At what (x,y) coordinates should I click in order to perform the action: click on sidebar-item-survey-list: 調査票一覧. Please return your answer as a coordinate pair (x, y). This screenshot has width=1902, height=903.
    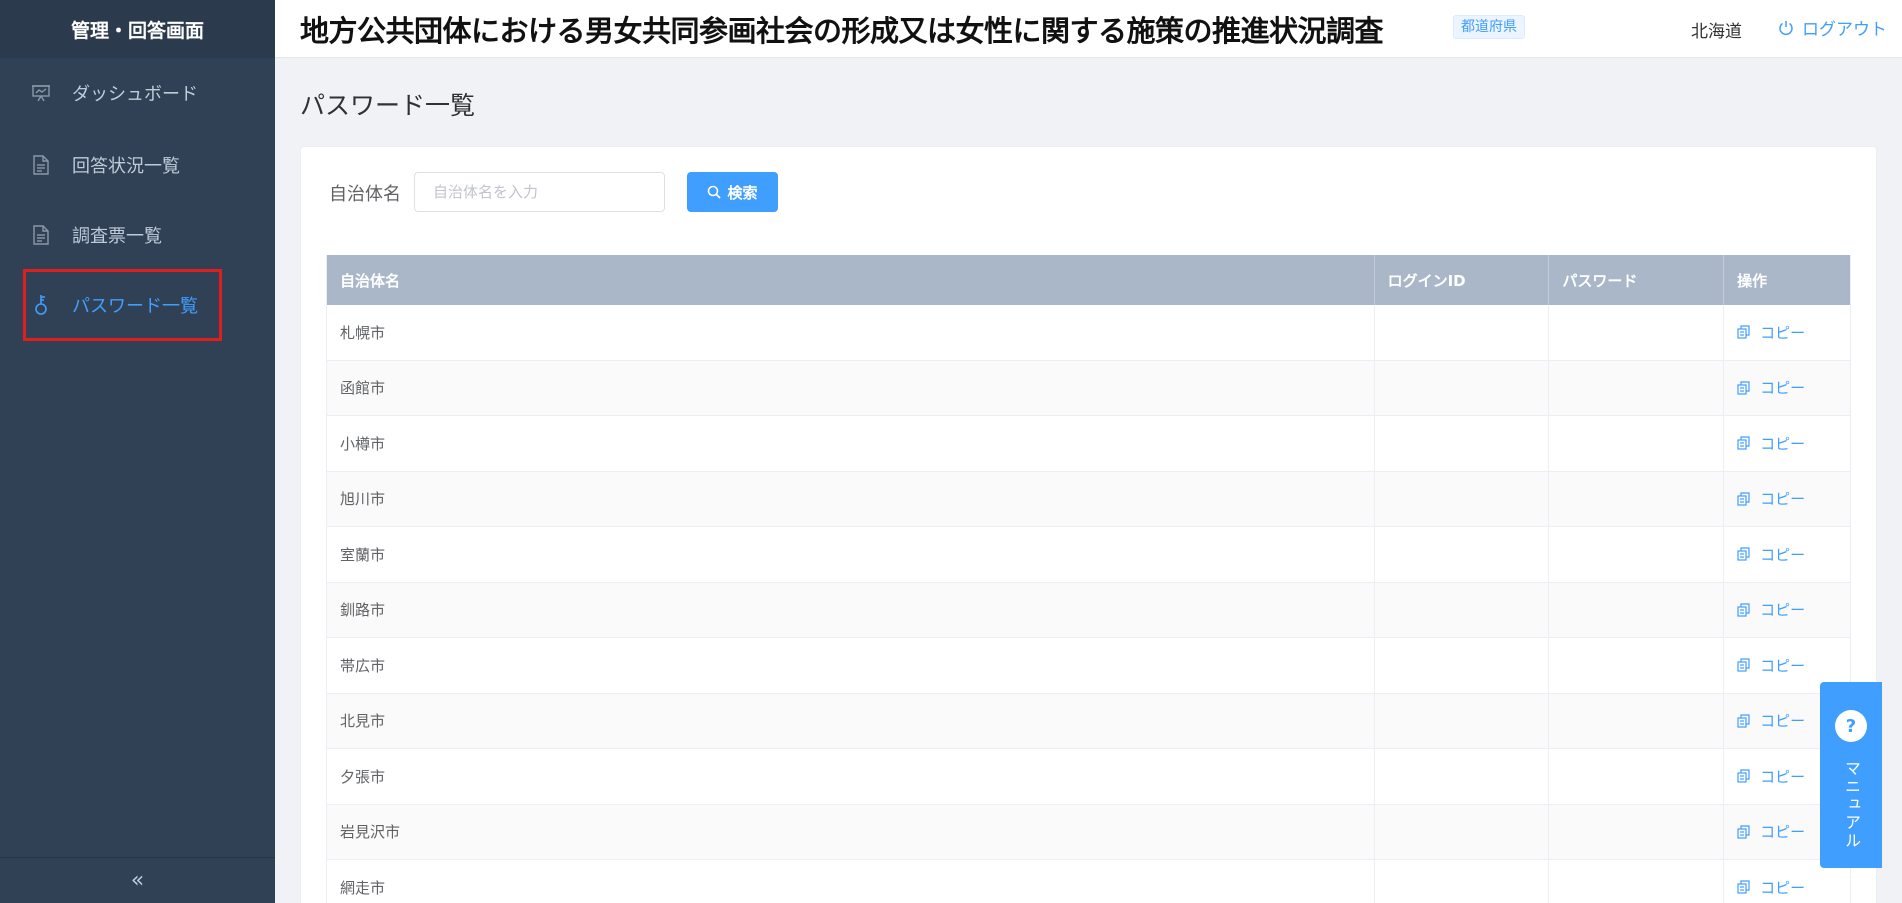
    Looking at the image, I should click on (137, 235).